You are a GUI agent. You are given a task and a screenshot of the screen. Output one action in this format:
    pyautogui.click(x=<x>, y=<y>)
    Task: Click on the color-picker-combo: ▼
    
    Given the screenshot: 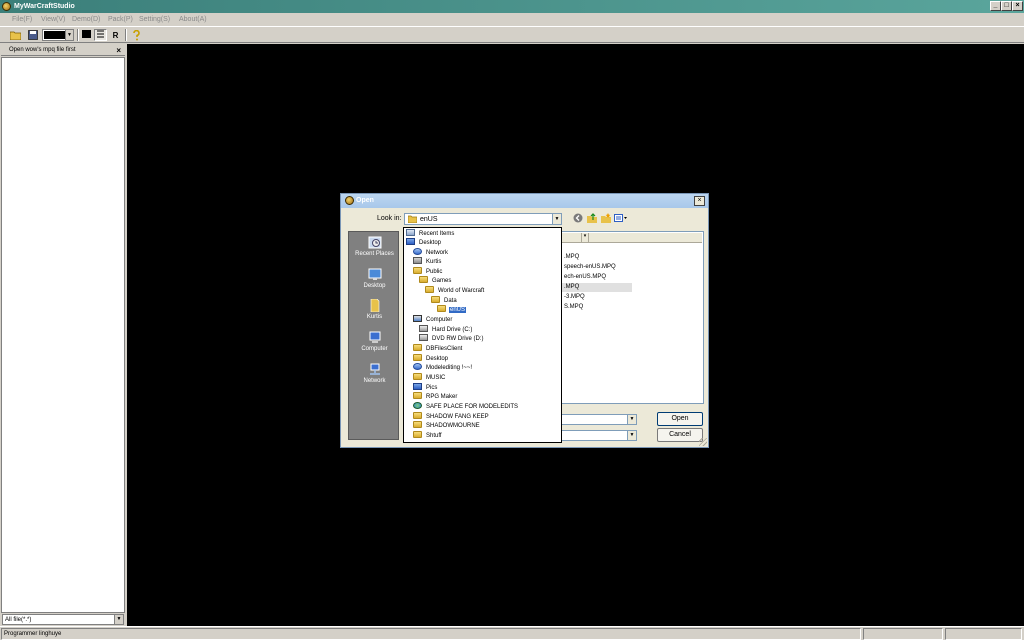 What is the action you would take?
    pyautogui.click(x=58, y=35)
    